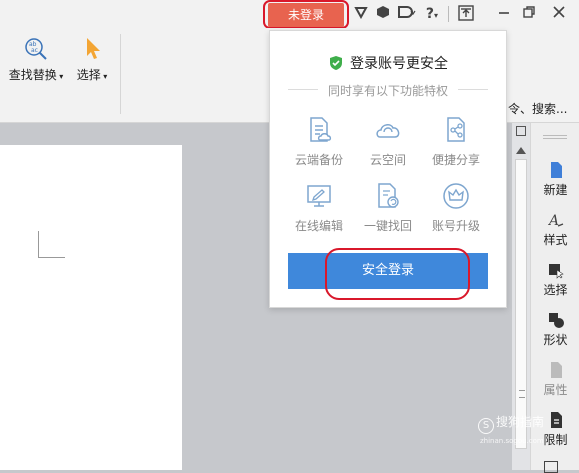  I want to click on select-ribbon-label: 选择, so click(88, 75).